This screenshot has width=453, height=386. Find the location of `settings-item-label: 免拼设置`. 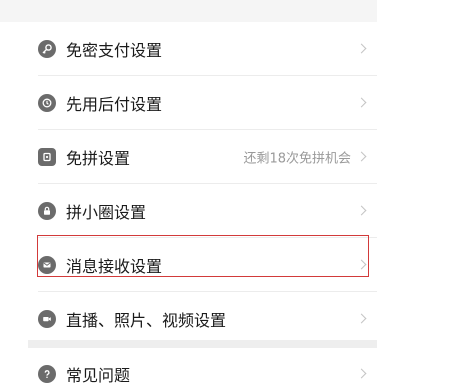

settings-item-label: 免拼设置 is located at coordinates (98, 158).